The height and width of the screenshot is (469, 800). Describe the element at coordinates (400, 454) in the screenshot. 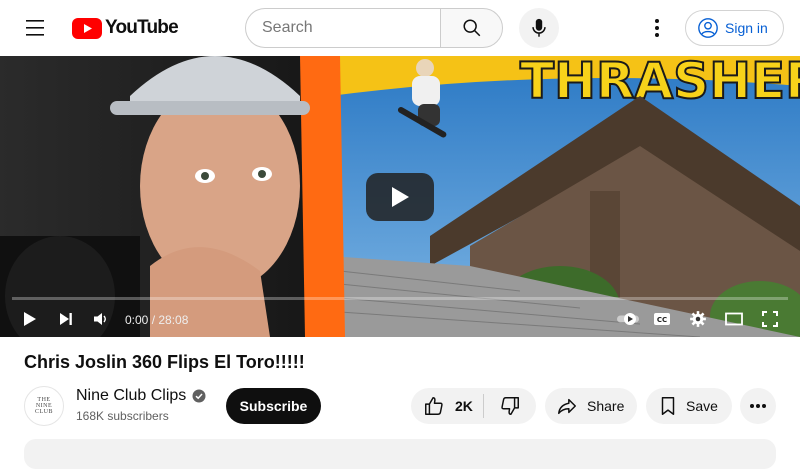

I see `description-box` at that location.